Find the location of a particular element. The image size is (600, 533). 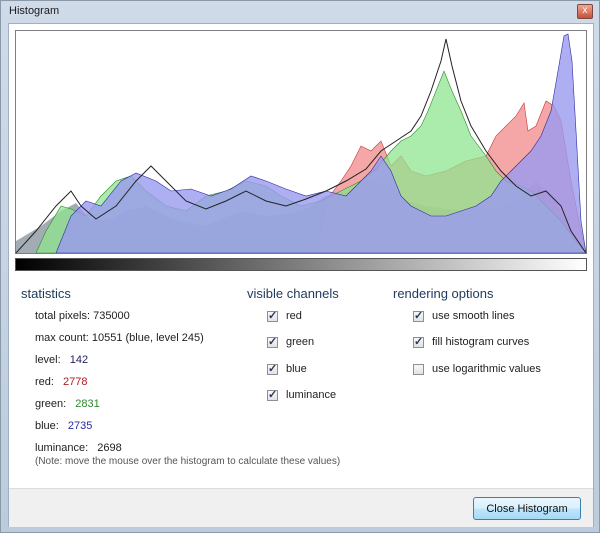

blue-value: 2735 is located at coordinates (80, 426).